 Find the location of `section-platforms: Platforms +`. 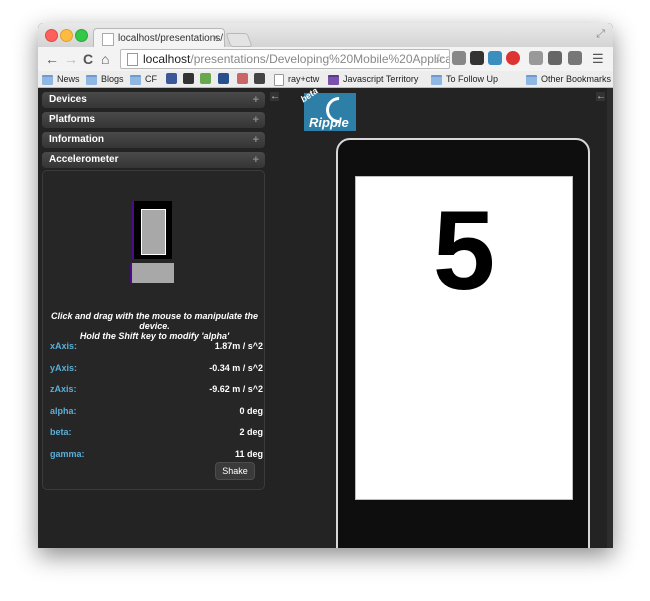

section-platforms: Platforms + is located at coordinates (153, 120).